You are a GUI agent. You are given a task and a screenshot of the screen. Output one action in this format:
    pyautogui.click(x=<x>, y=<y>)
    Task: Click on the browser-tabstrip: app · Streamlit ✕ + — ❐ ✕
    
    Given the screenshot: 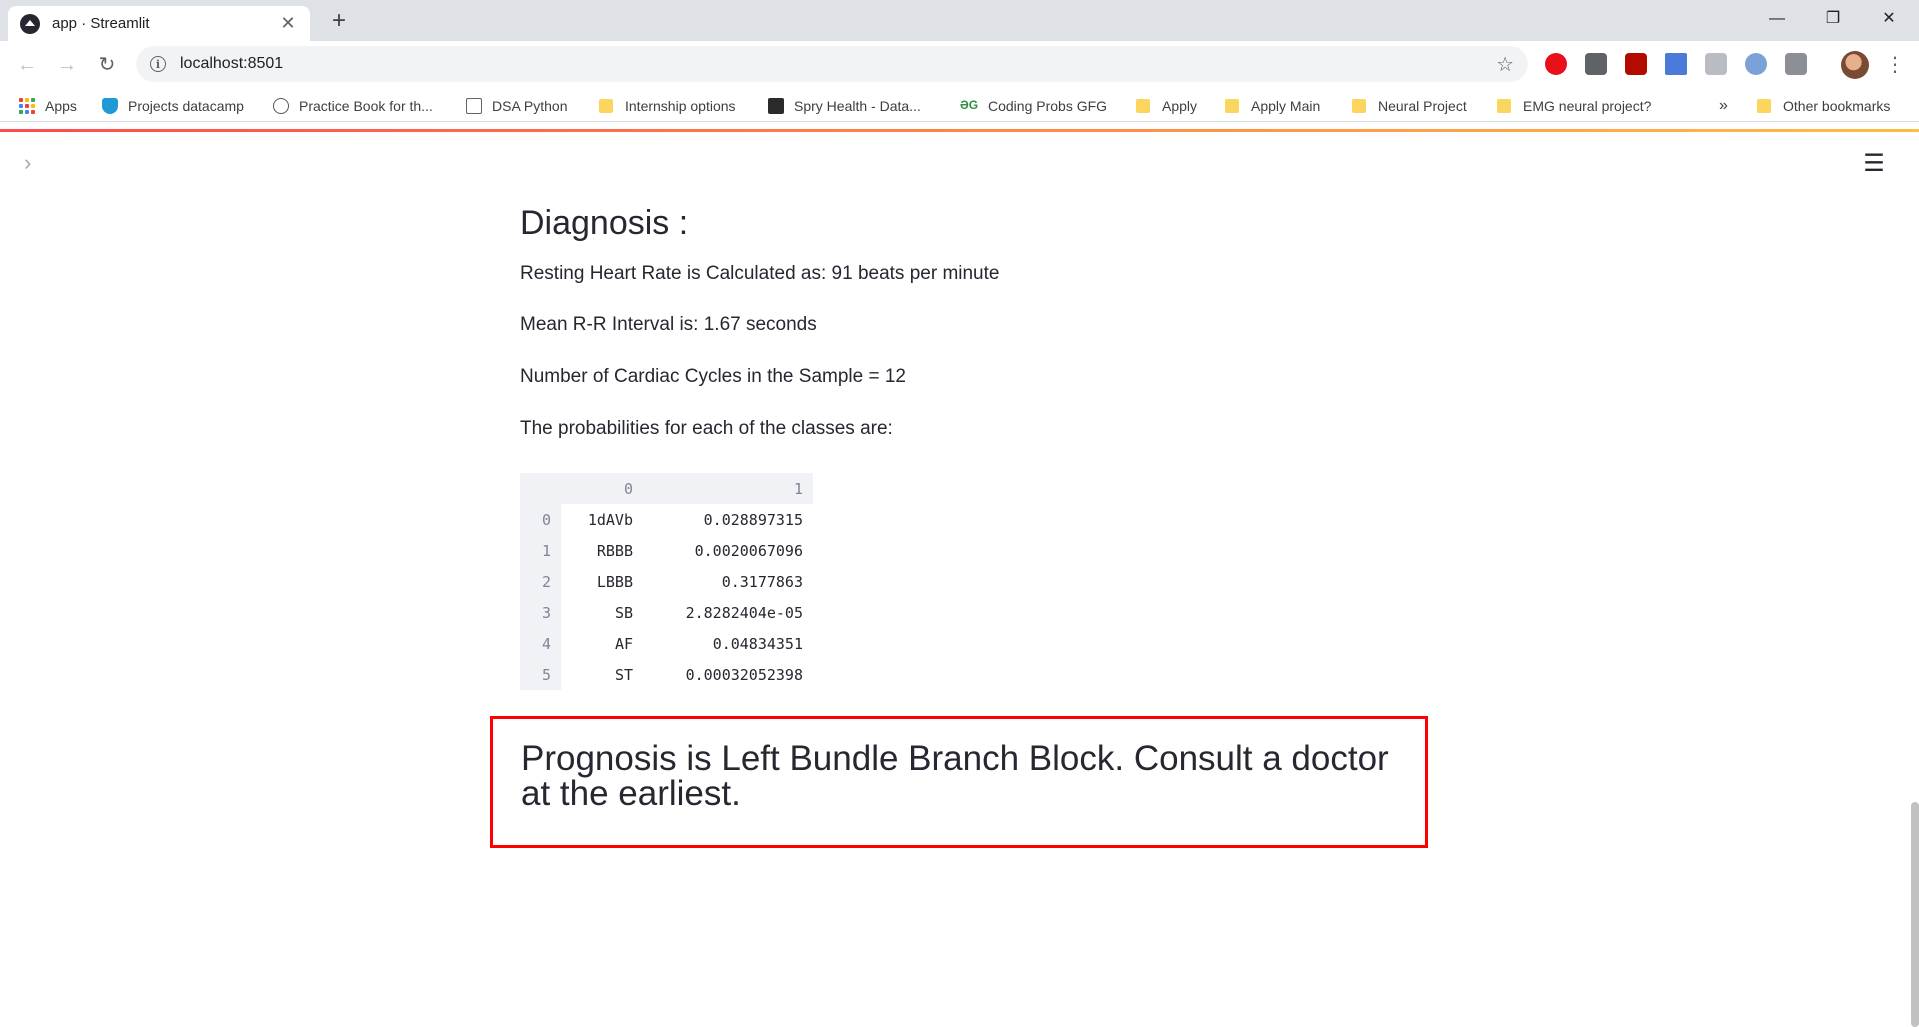 What is the action you would take?
    pyautogui.click(x=959, y=20)
    